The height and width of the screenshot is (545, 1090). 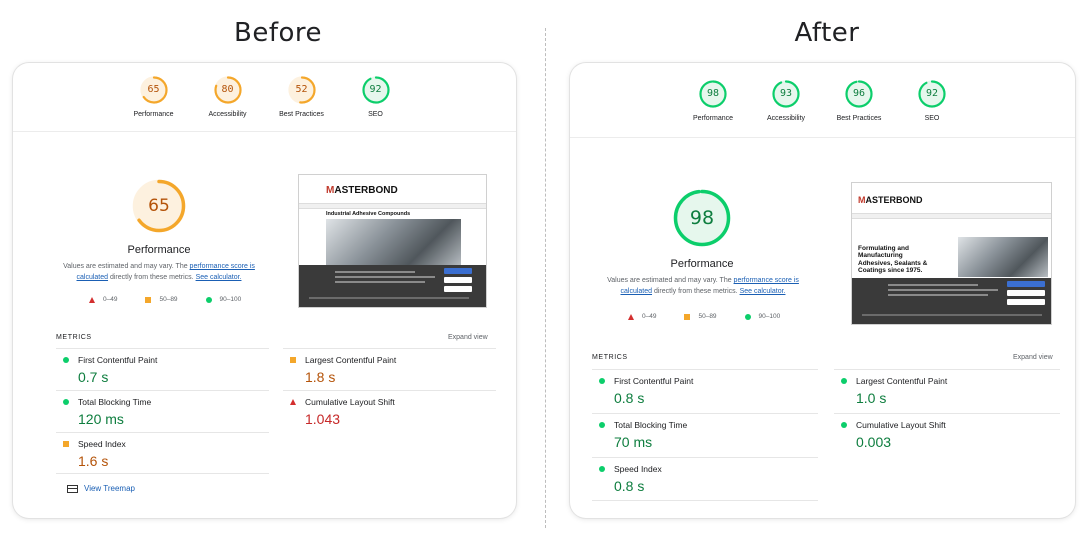 I want to click on category-score: 98, so click(x=713, y=93).